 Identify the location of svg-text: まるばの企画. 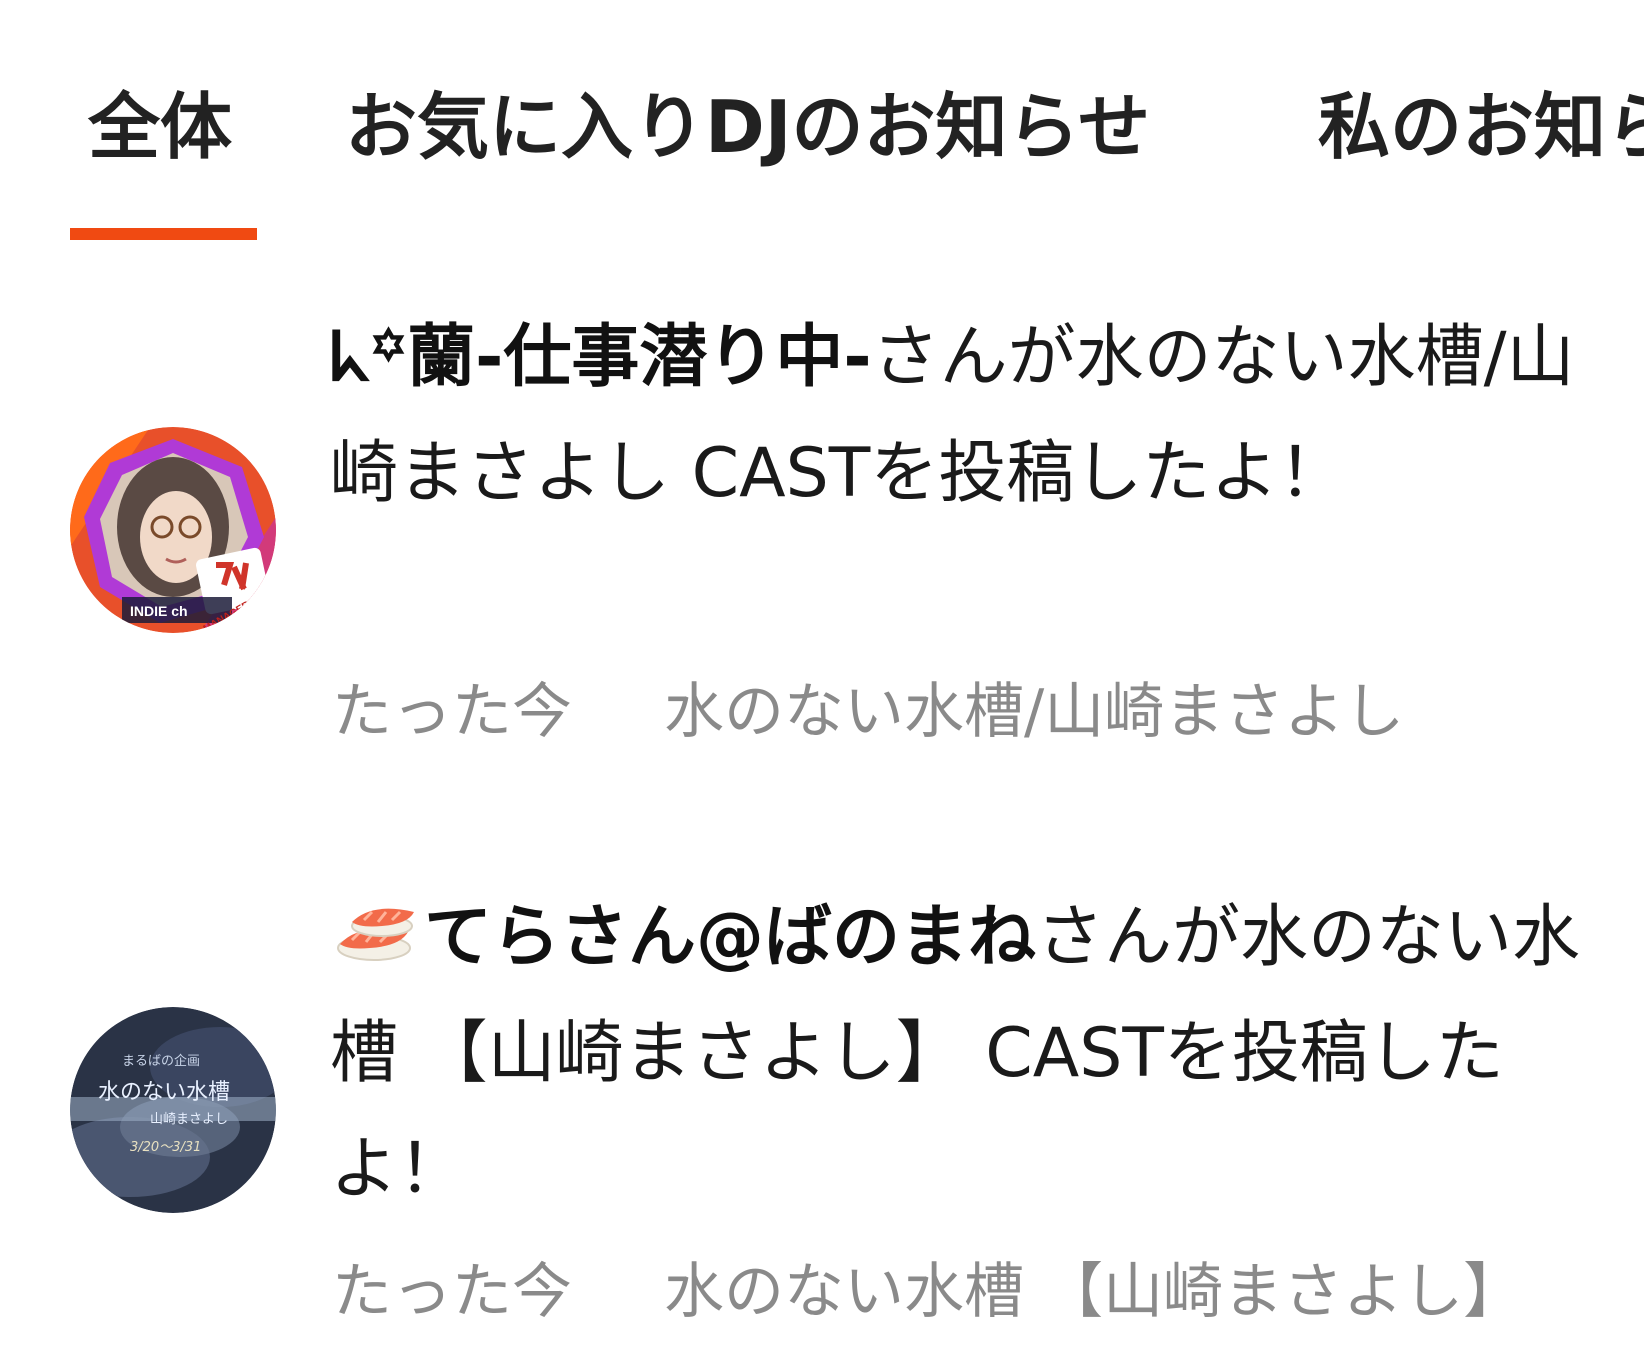
(161, 1061).